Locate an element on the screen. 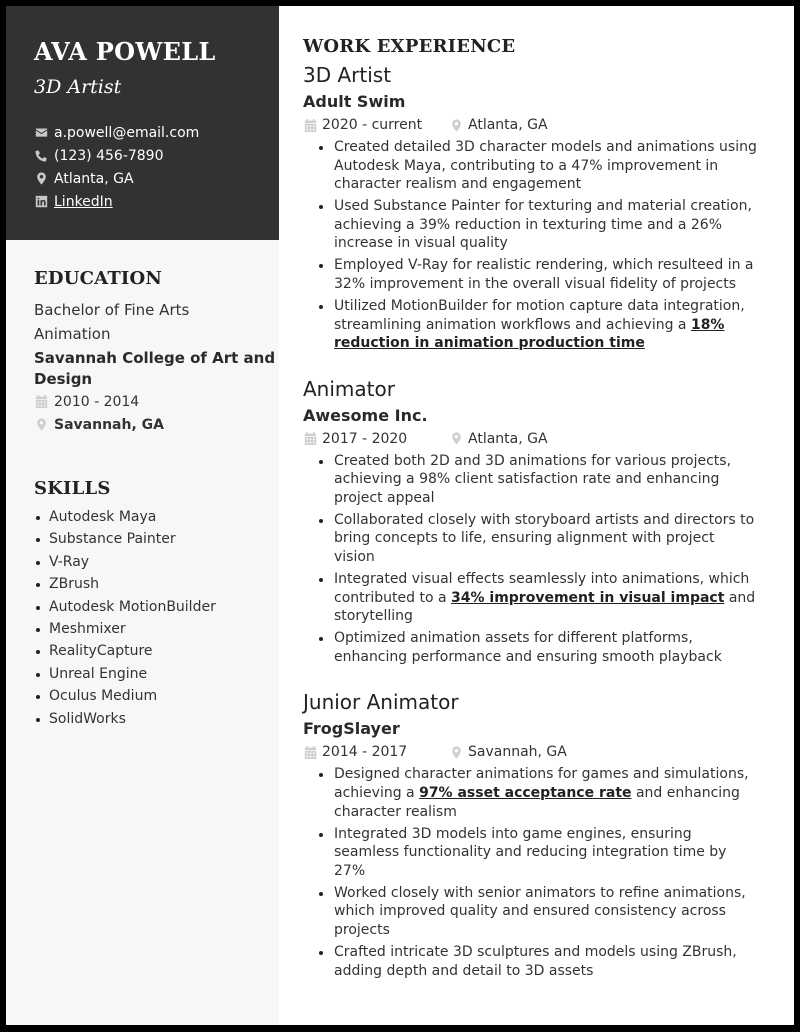 This screenshot has height=1032, width=800. education-location-text: Savannah, GA is located at coordinates (109, 424).